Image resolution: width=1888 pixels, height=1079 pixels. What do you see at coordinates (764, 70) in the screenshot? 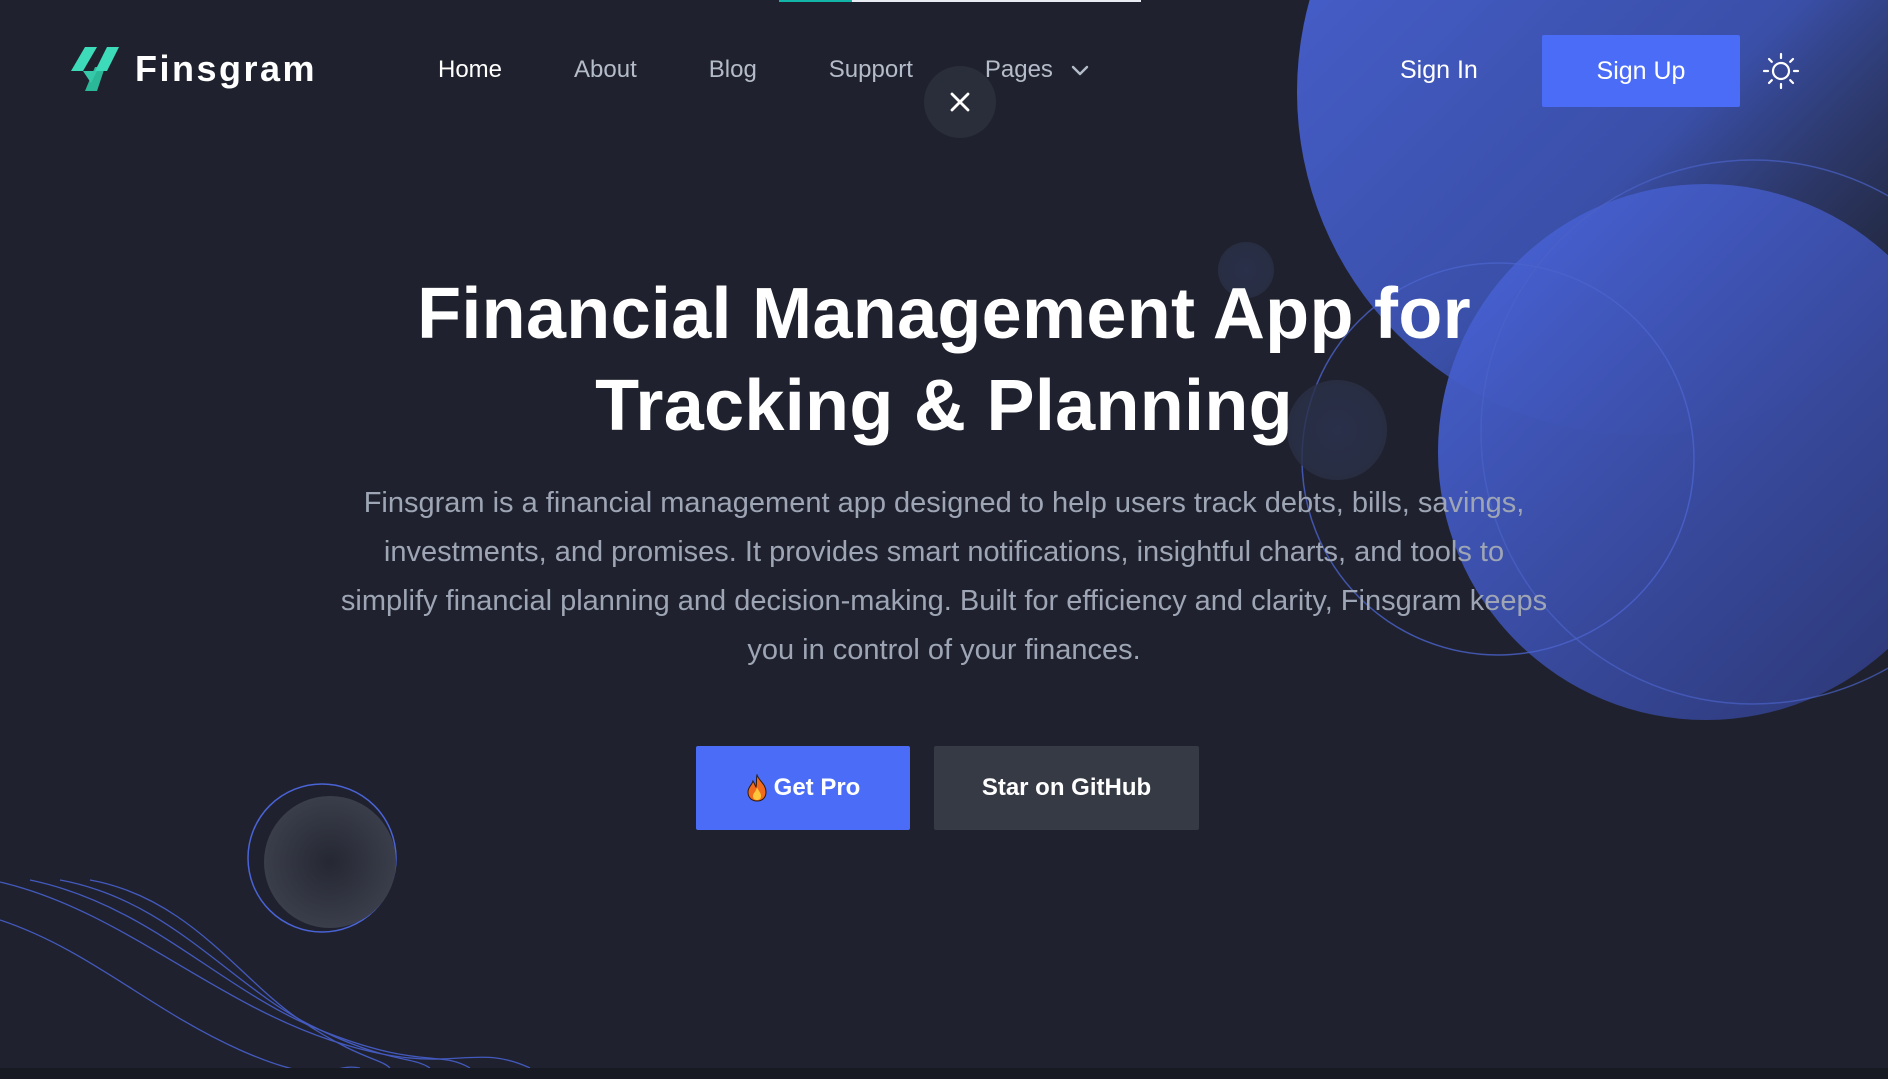
I see `main-nav: Home About Blog Support Pages` at bounding box center [764, 70].